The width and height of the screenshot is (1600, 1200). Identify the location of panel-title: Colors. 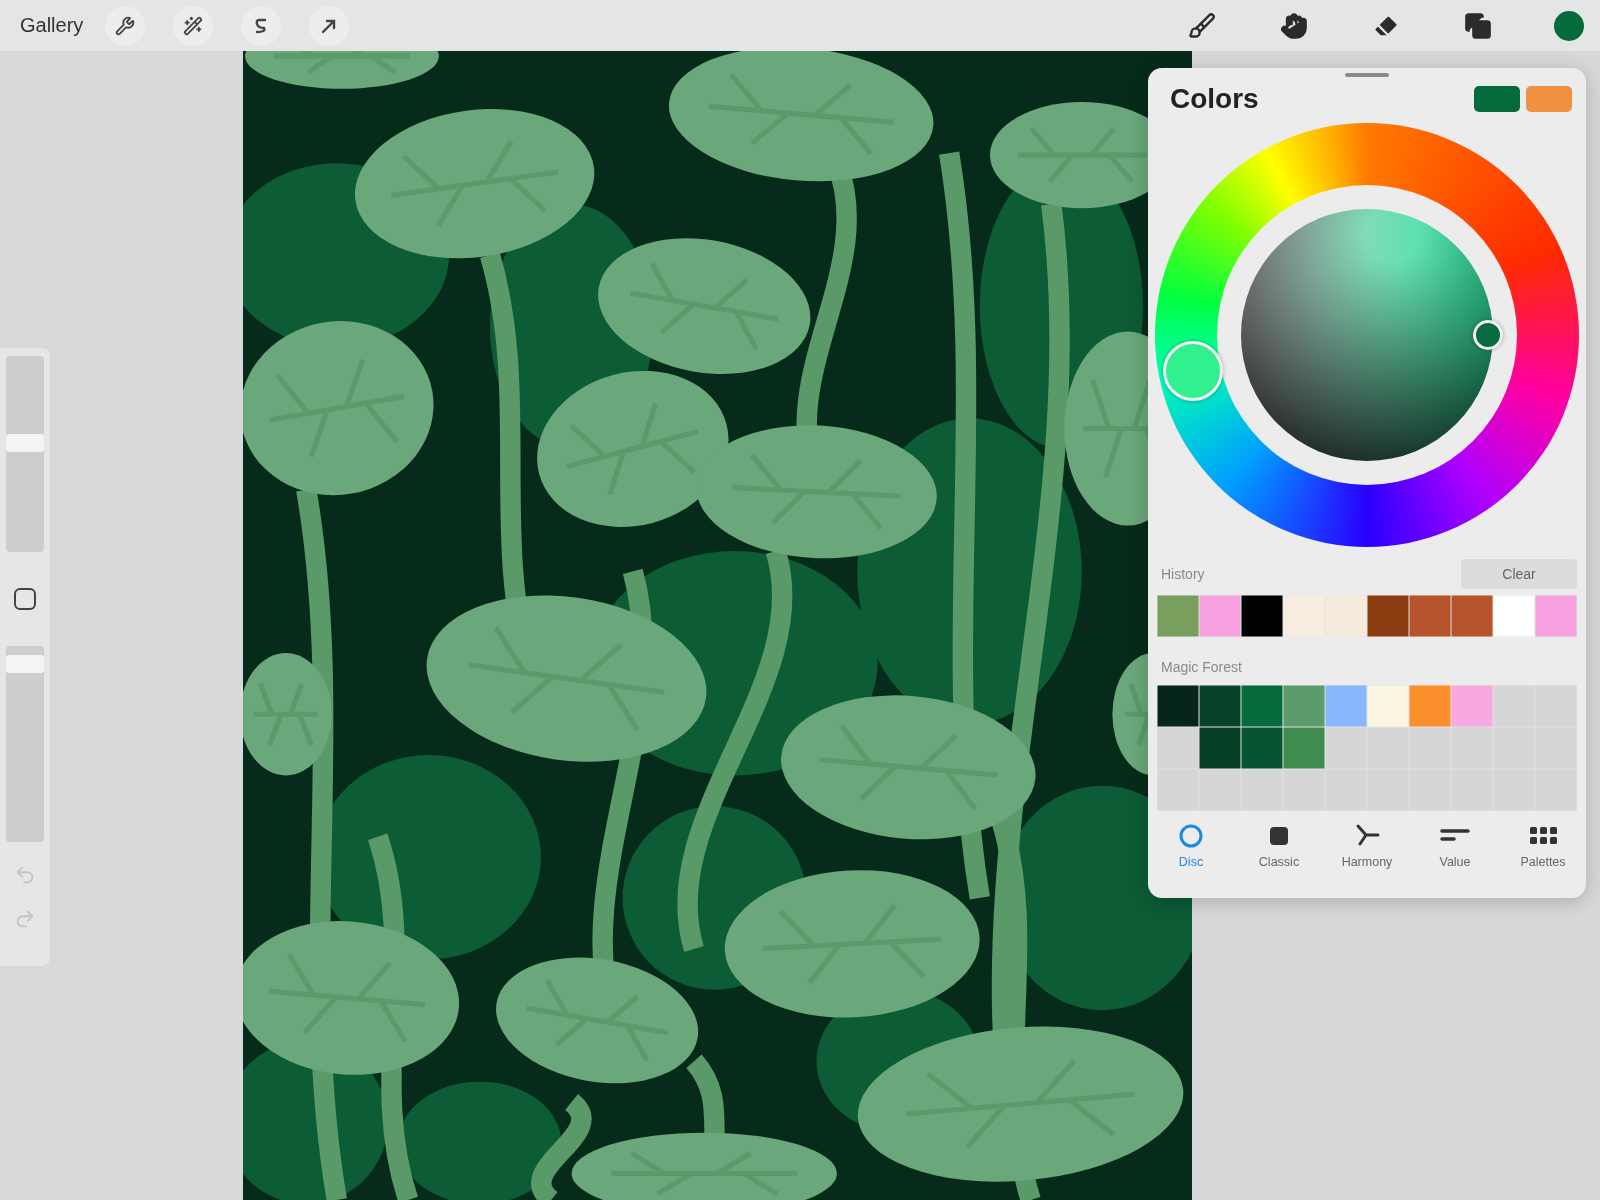
(1214, 99).